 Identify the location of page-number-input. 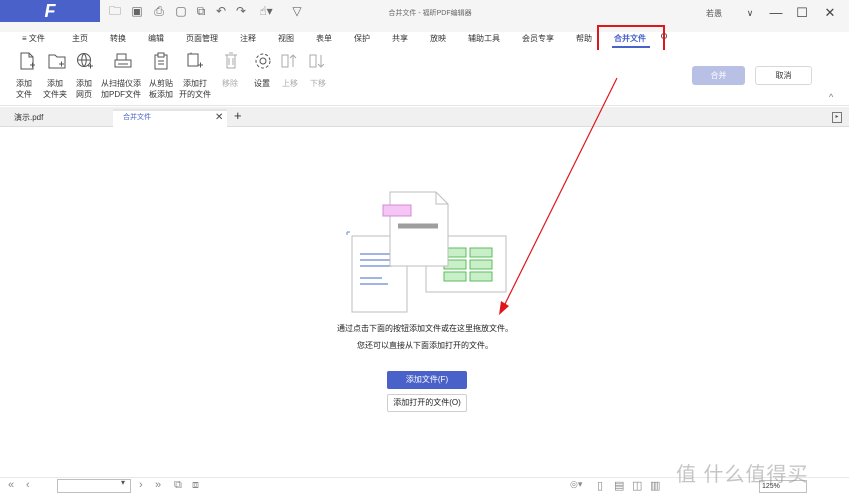
(94, 486).